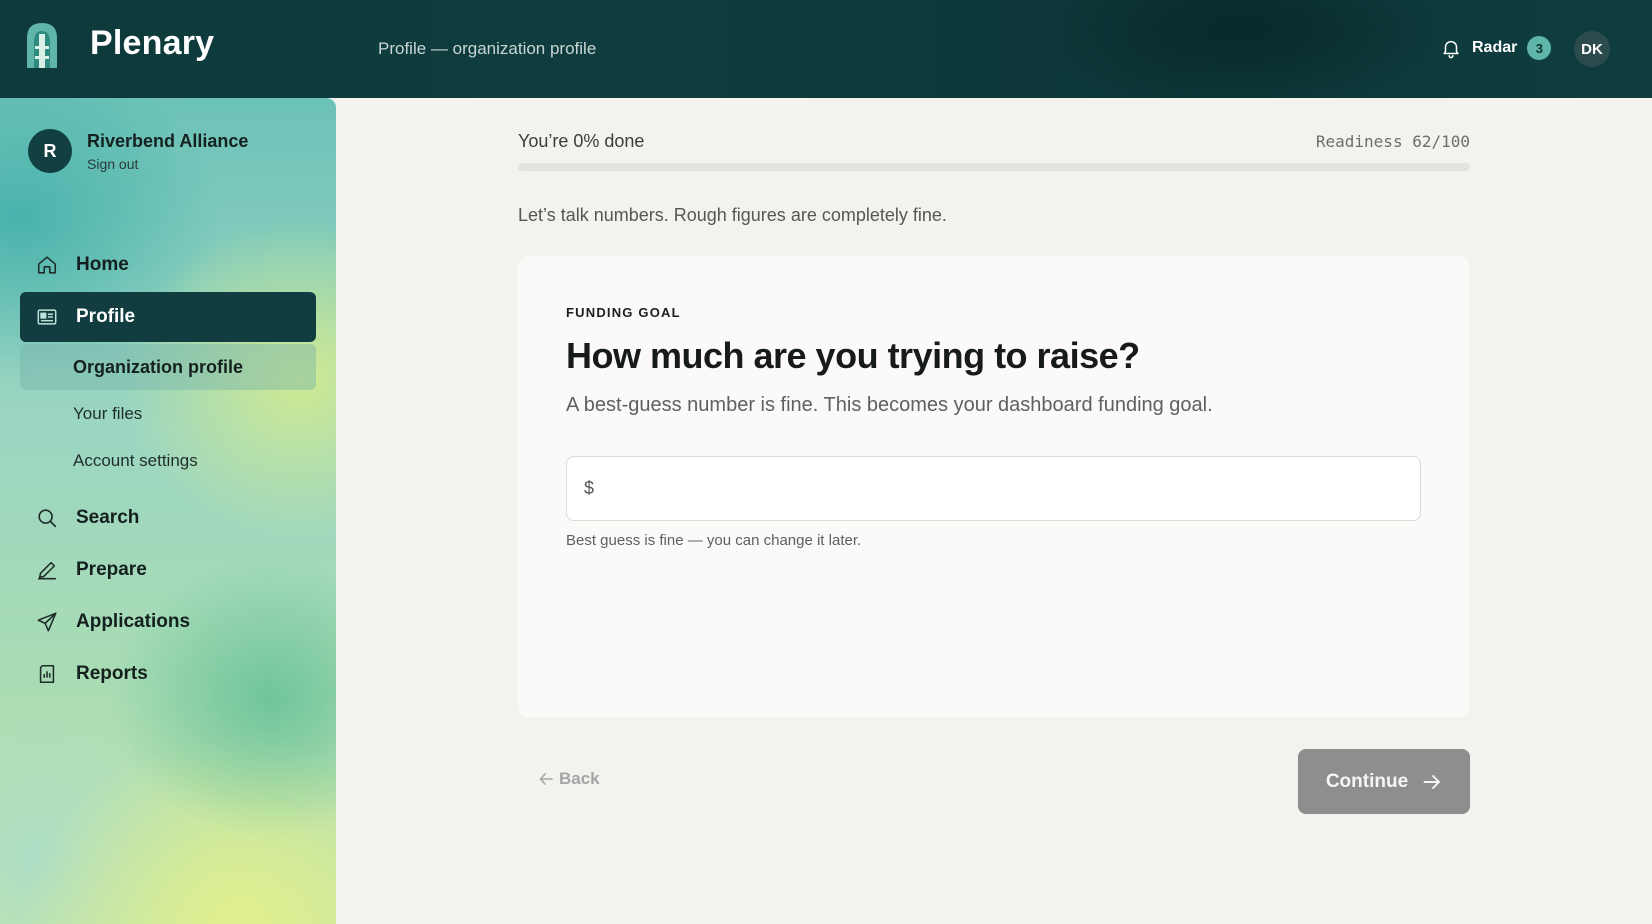 The height and width of the screenshot is (924, 1652). Describe the element at coordinates (546, 779) in the screenshot. I see `arrow-left-icon` at that location.